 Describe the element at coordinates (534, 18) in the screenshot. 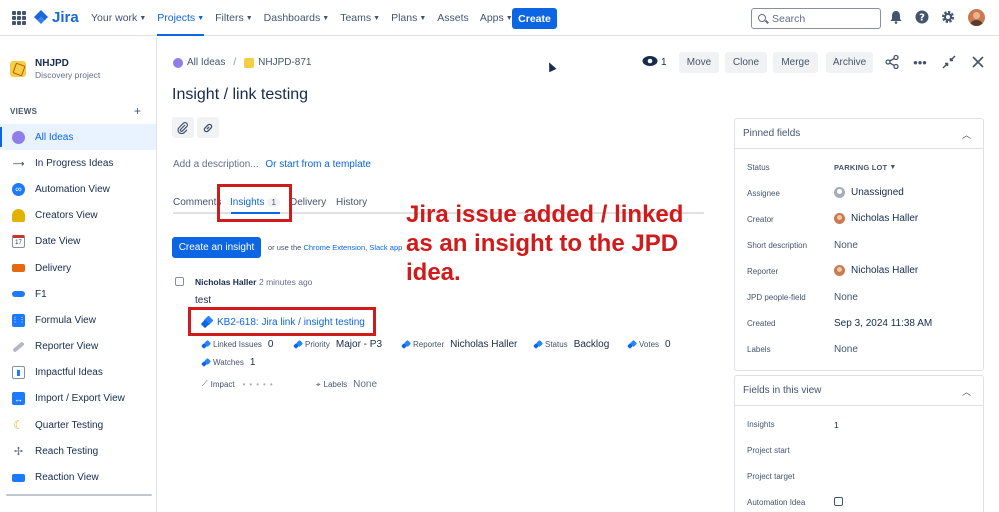

I see `create-button: Create` at that location.